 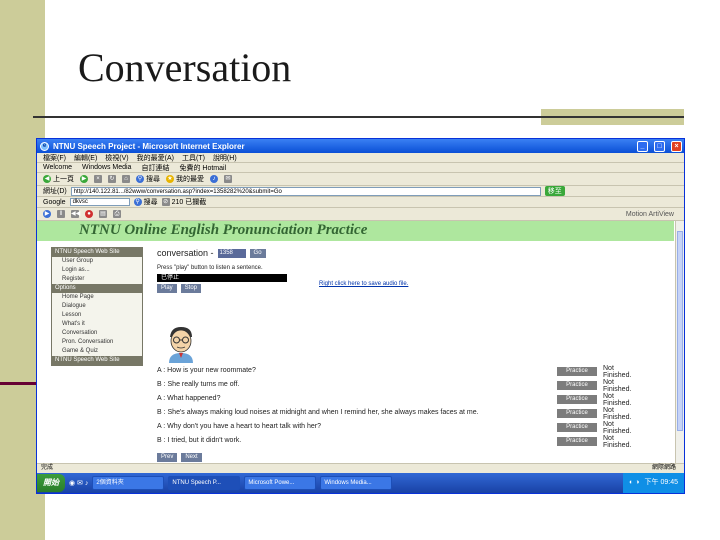 I want to click on minimize-icon: _, so click(x=642, y=146).